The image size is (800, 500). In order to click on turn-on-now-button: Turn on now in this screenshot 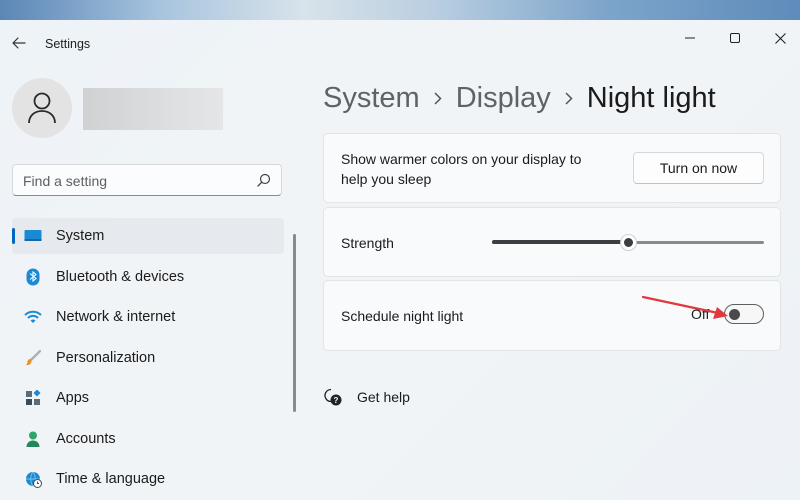, I will do `click(698, 168)`.